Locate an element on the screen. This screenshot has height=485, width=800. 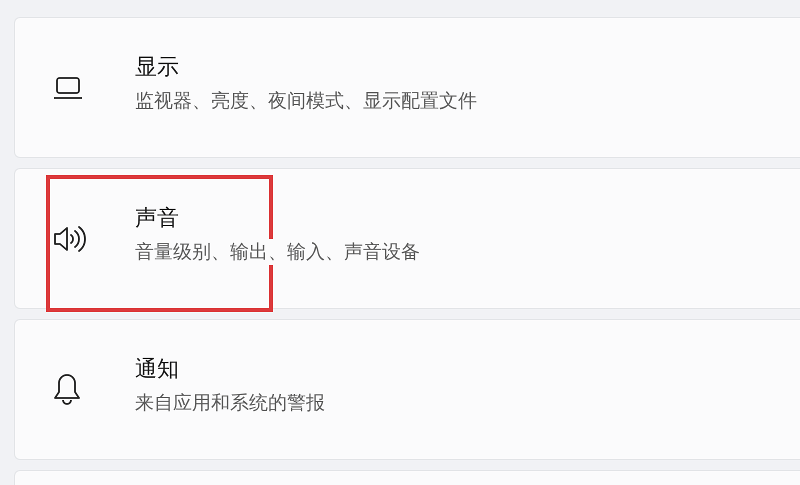
item-title: 显示 is located at coordinates (157, 68).